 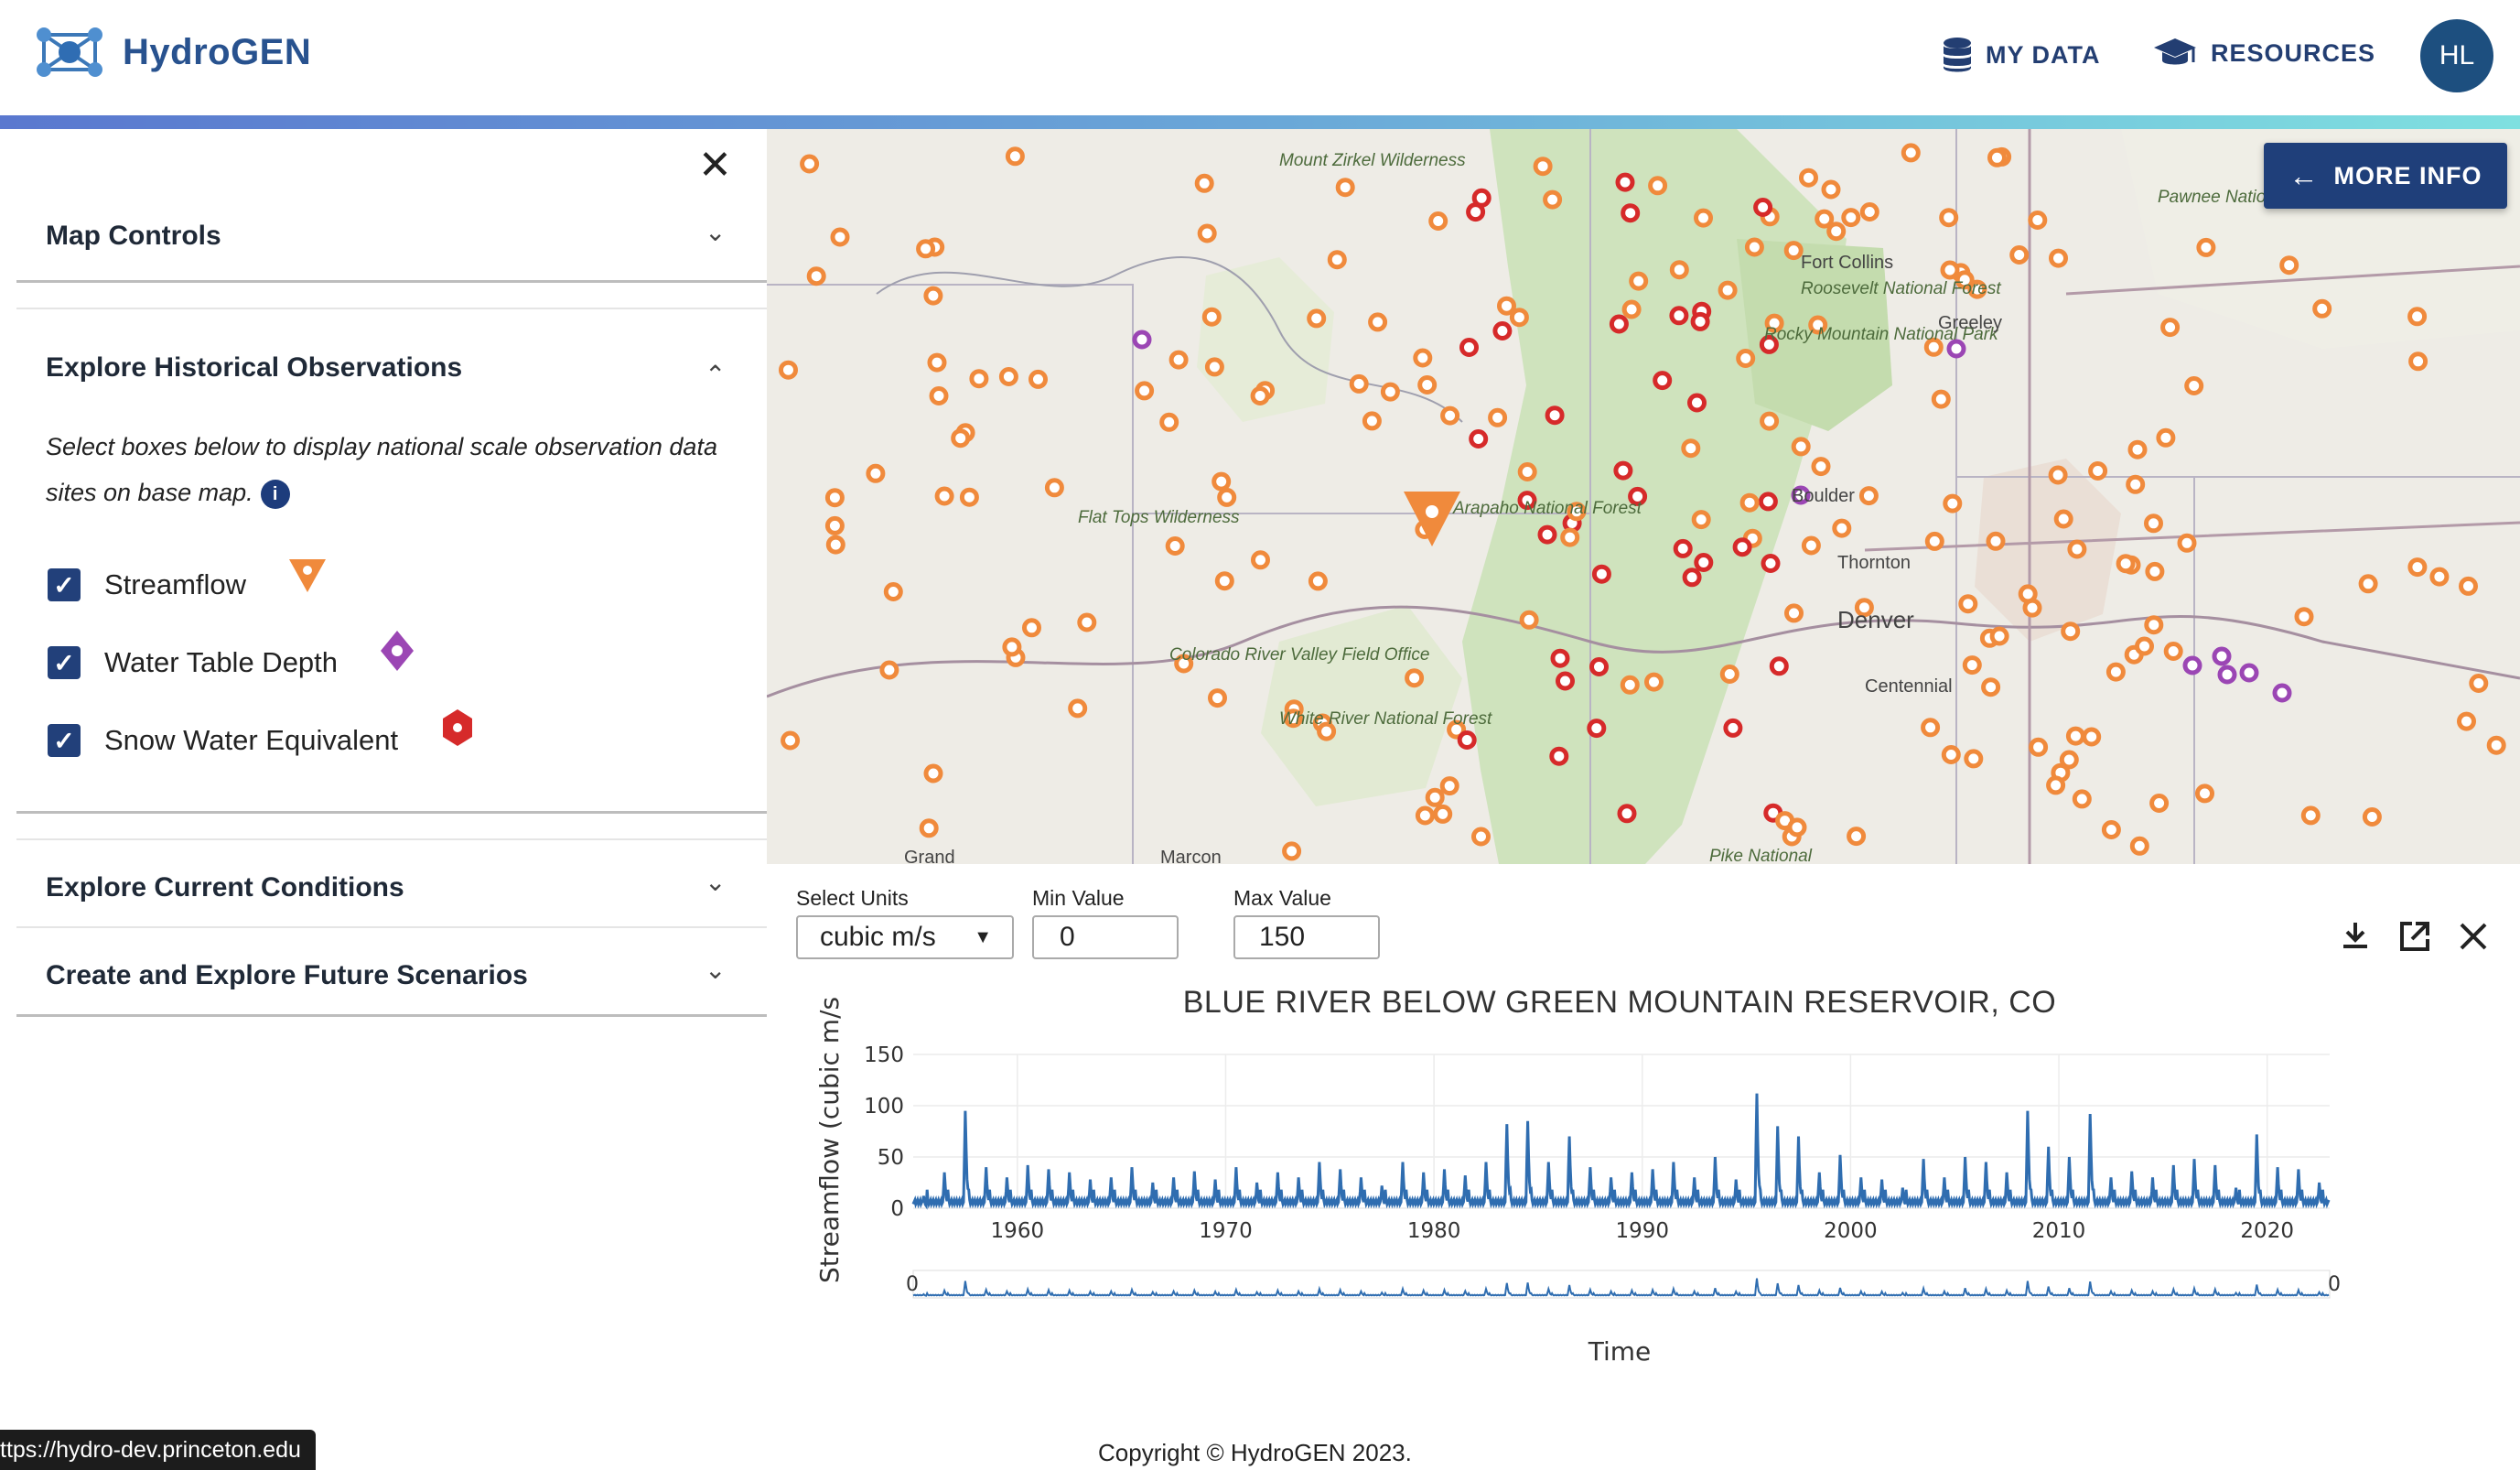 What do you see at coordinates (2334, 1284) in the screenshot?
I see `range-handle-right: 0` at bounding box center [2334, 1284].